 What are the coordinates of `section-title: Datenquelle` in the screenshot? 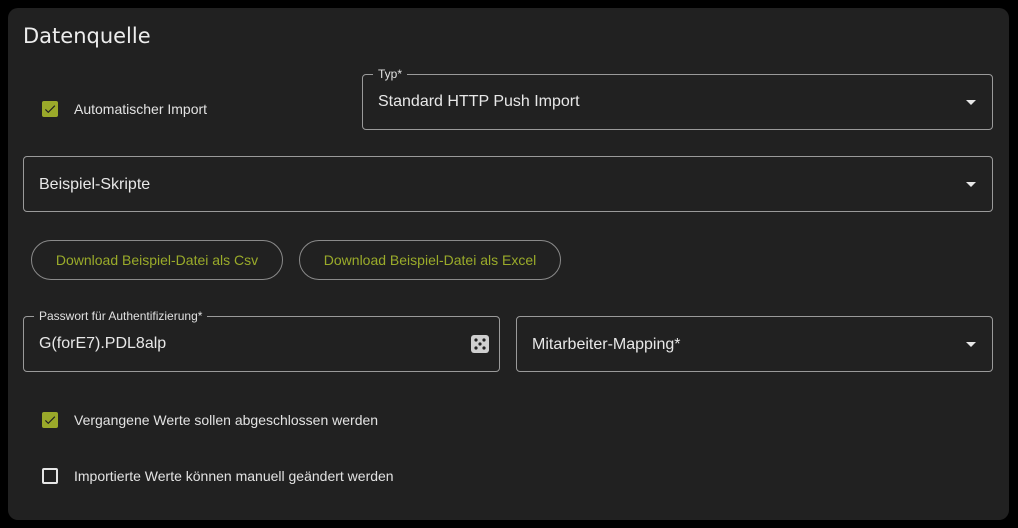 It's located at (87, 36).